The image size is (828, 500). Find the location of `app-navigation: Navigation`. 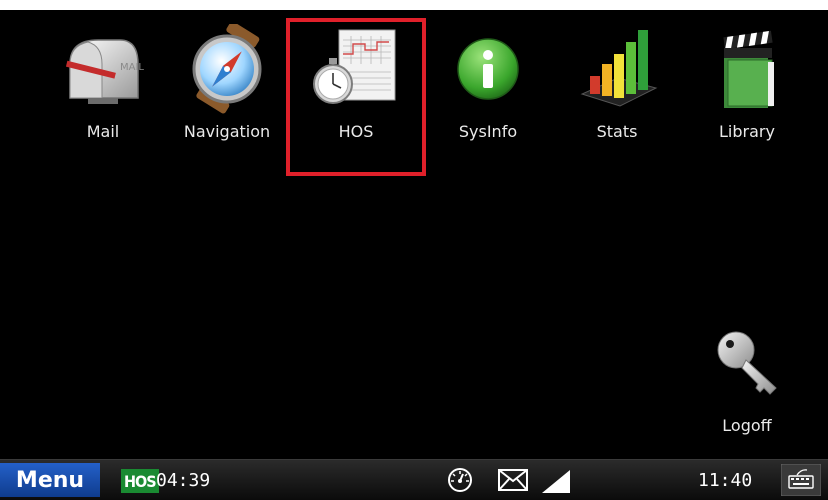

app-navigation: Navigation is located at coordinates (227, 85).